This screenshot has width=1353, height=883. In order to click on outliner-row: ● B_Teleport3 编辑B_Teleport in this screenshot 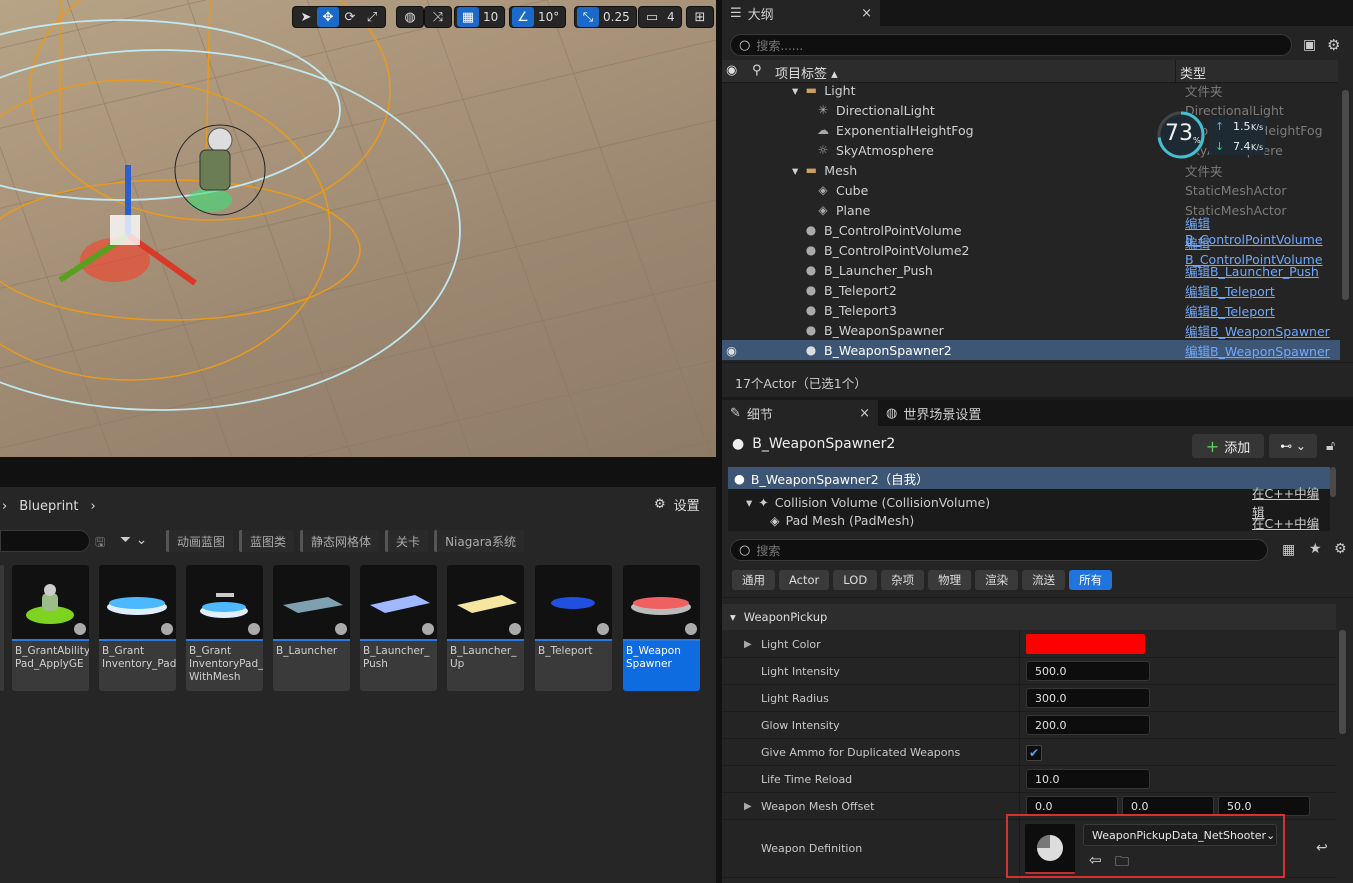, I will do `click(1031, 310)`.